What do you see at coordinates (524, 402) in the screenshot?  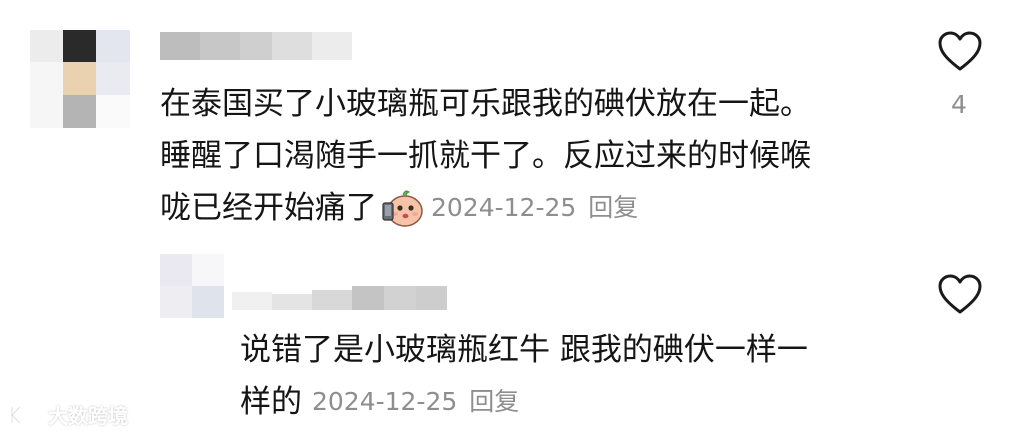 I see `comment-line: 样的 2024-12-25 回复` at bounding box center [524, 402].